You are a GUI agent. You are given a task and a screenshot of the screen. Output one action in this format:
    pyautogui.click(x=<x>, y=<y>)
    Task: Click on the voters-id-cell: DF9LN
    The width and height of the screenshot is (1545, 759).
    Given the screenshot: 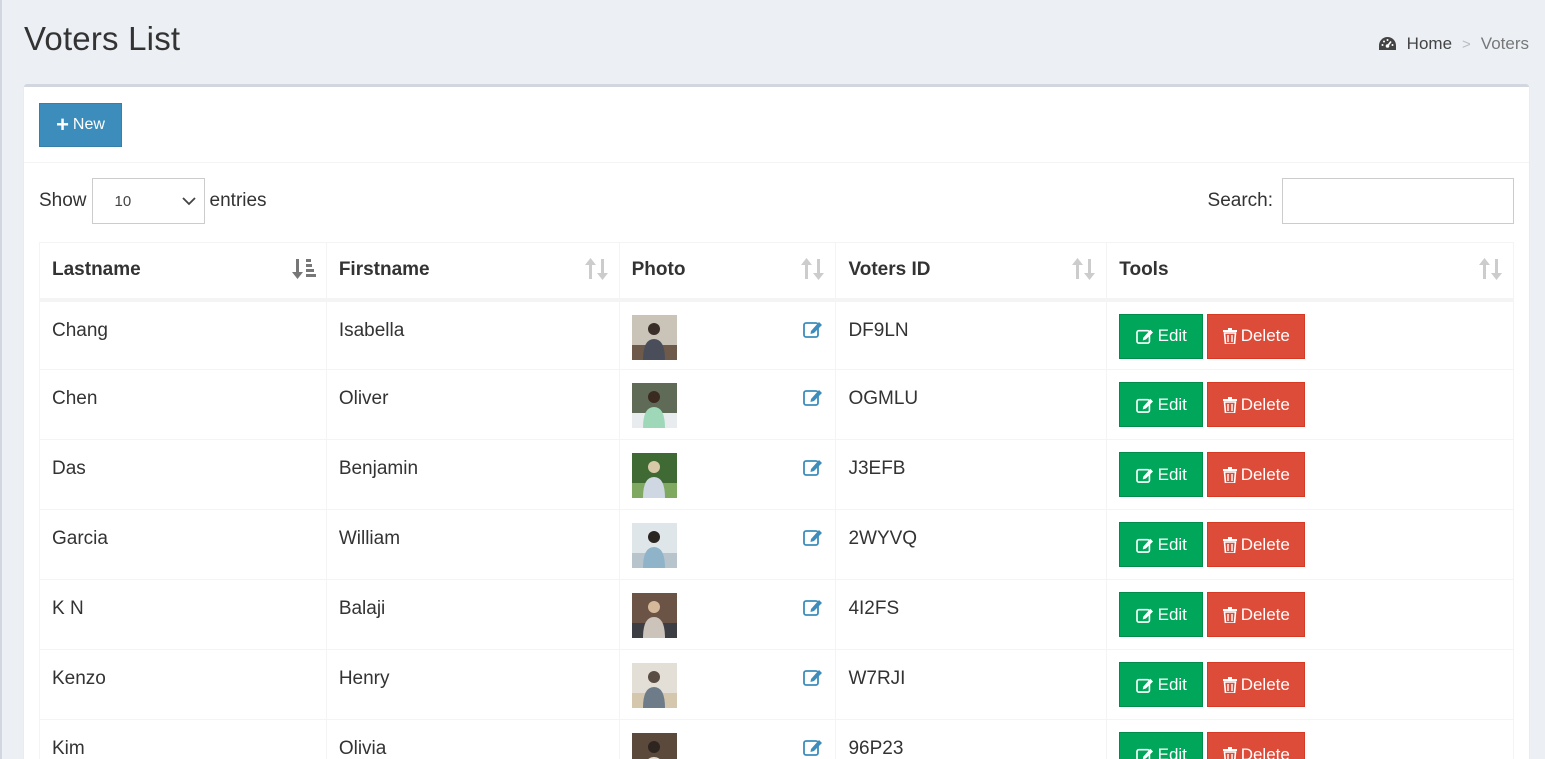 What is the action you would take?
    pyautogui.click(x=971, y=334)
    